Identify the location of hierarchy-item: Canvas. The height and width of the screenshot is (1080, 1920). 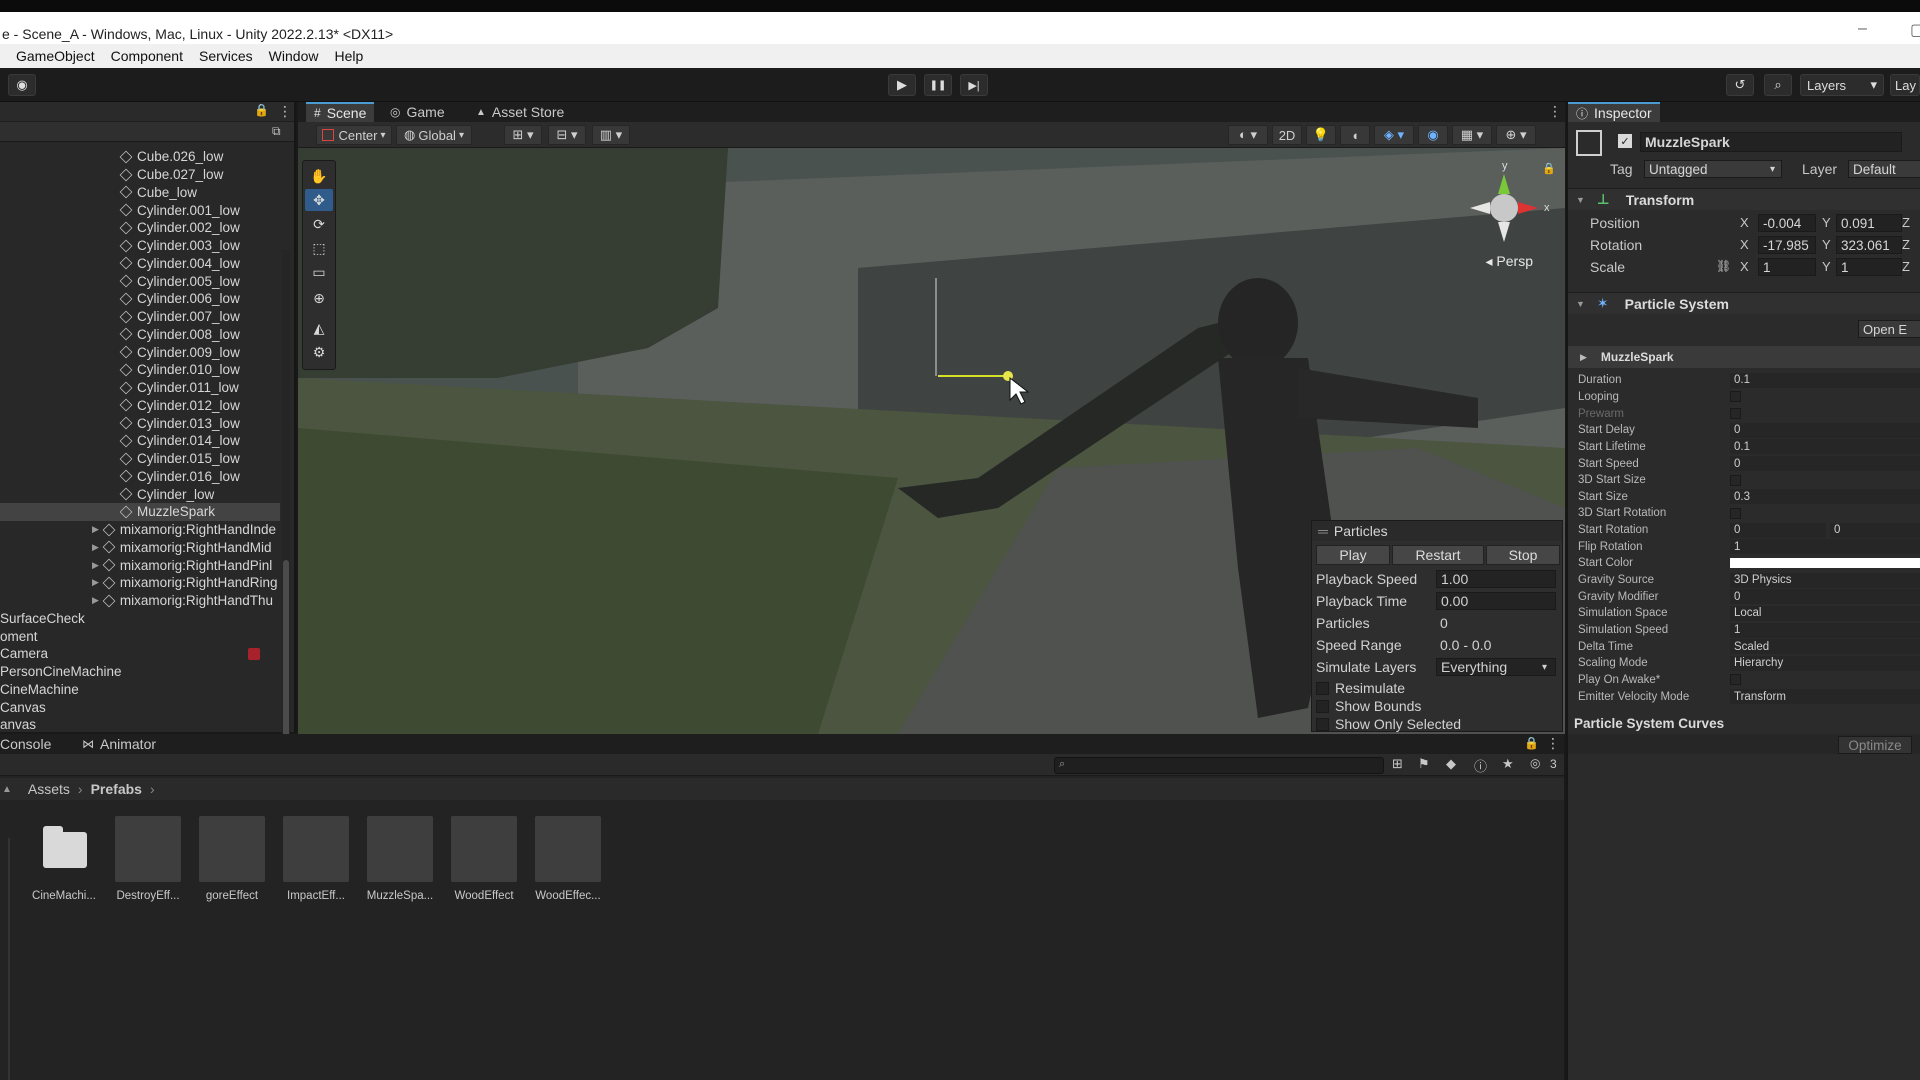
(140, 707).